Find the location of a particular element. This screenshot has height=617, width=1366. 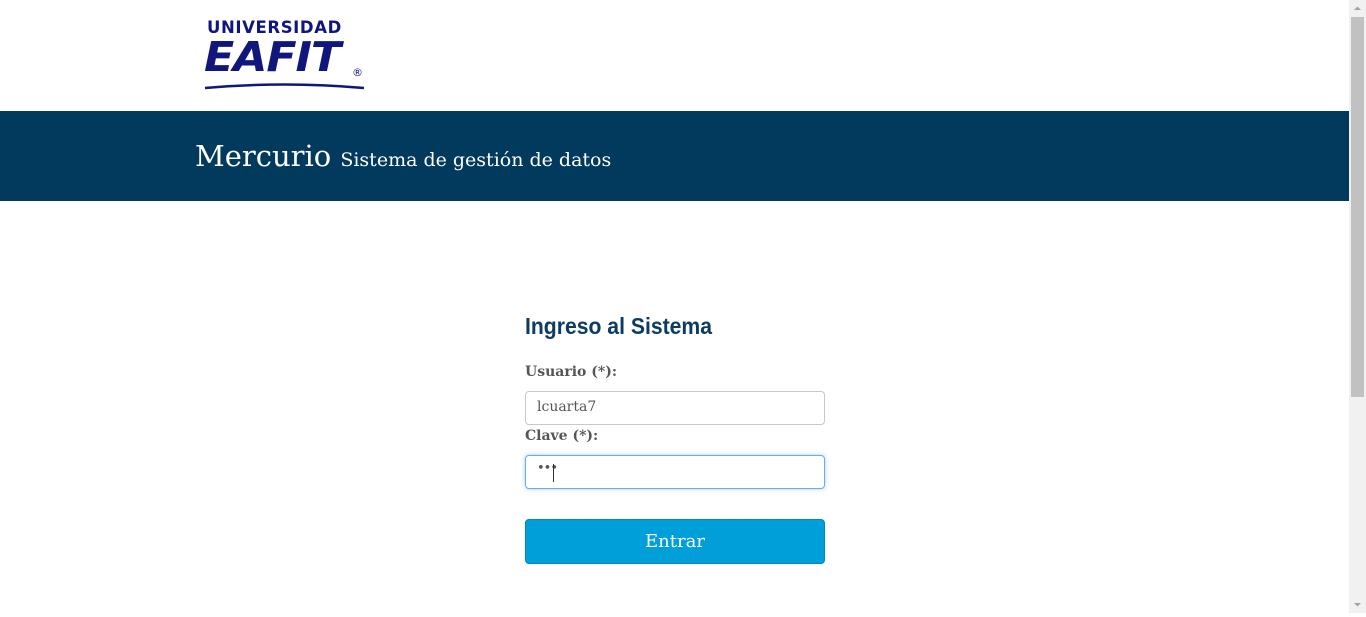

login-submit-button: Entrar is located at coordinates (675, 541).